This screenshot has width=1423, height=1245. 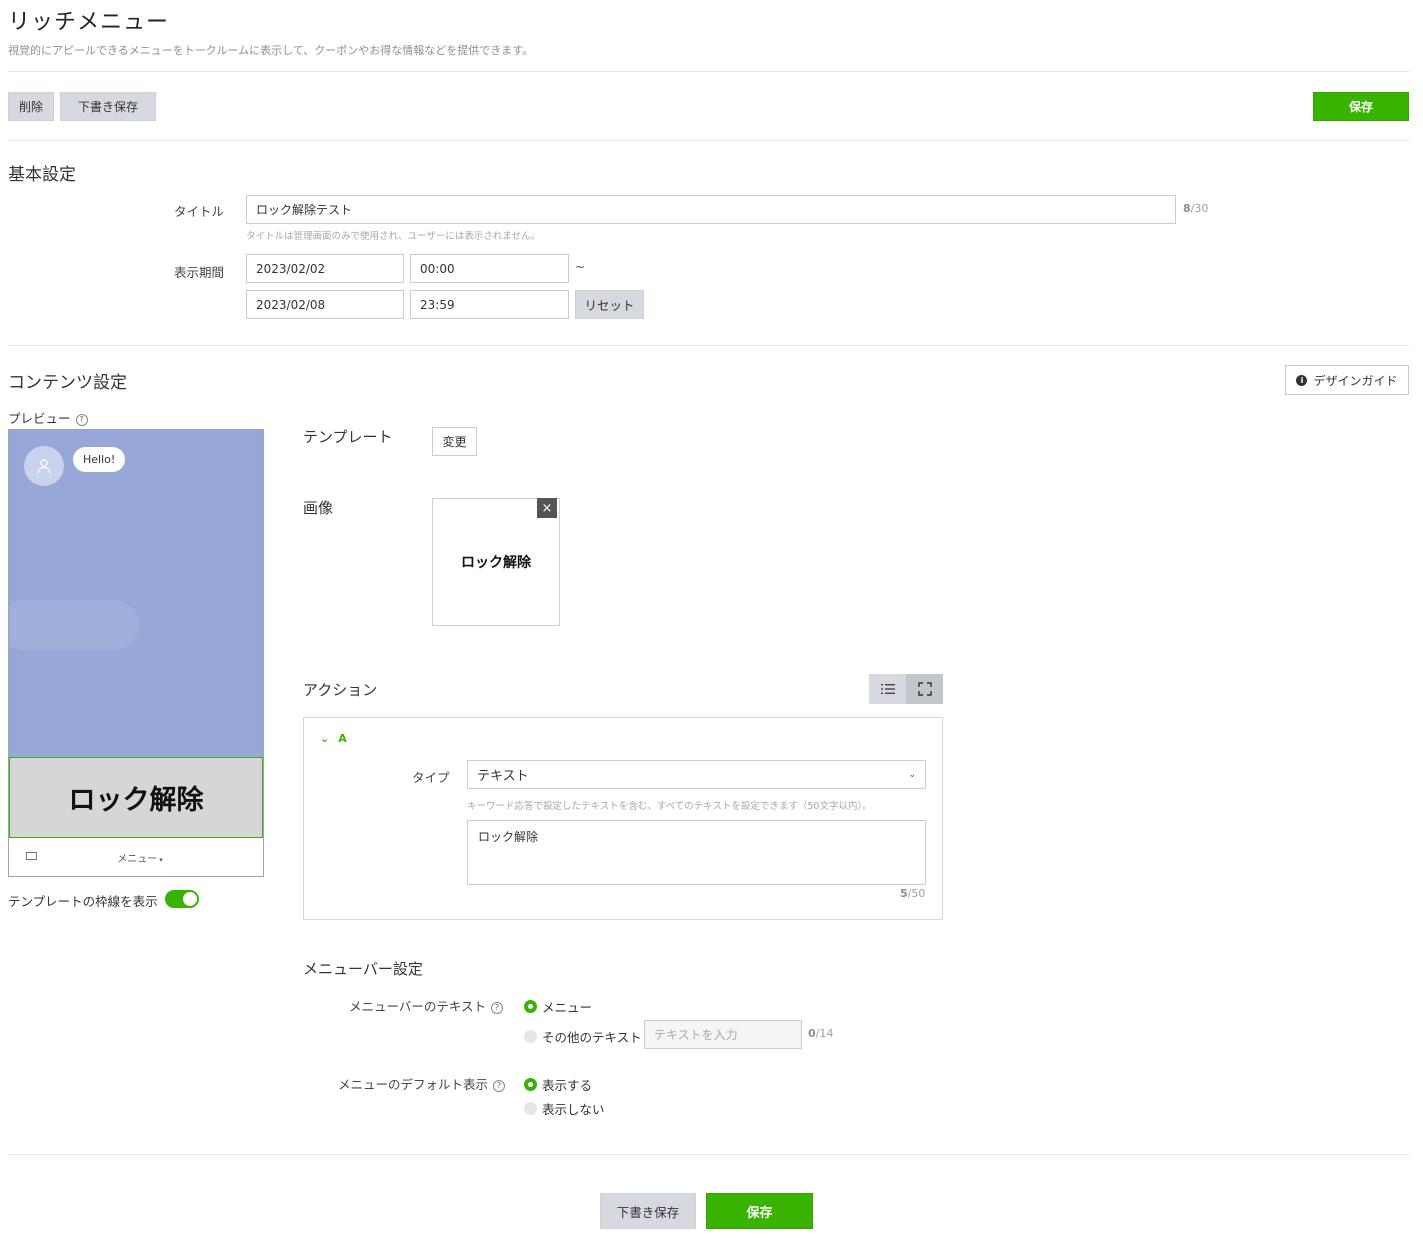 I want to click on menubar-text: メニュー ▾, so click(x=140, y=857).